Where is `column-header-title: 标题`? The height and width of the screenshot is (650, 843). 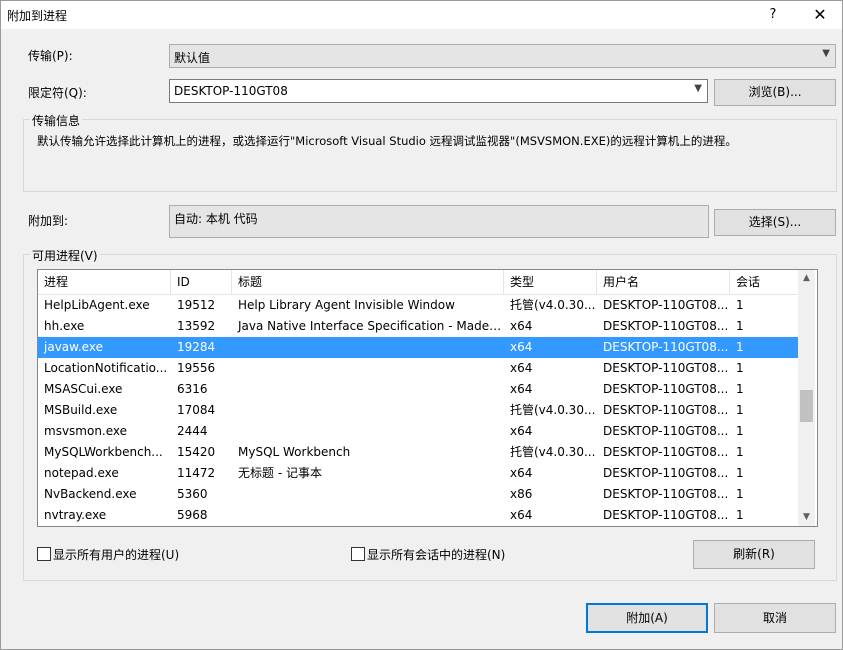 column-header-title: 标题 is located at coordinates (368, 282).